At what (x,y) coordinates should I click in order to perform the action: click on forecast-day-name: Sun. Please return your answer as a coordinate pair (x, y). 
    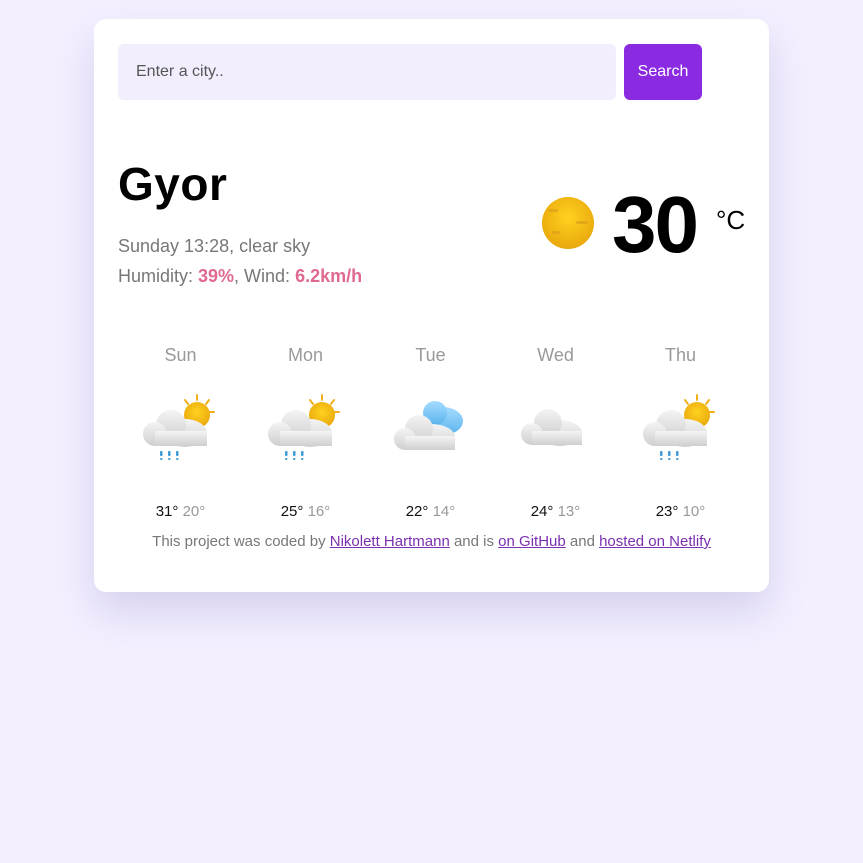
    Looking at the image, I should click on (180, 355).